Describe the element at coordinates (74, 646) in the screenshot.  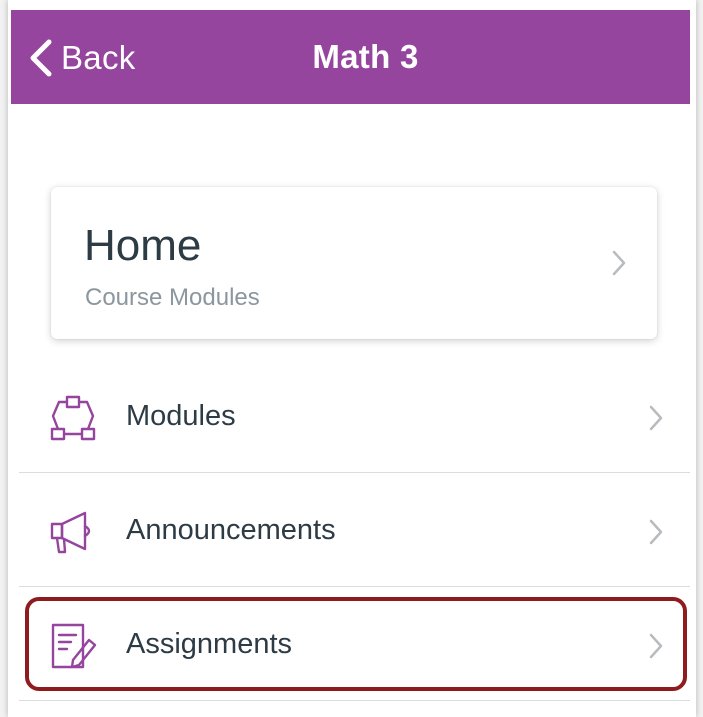
I see `assignment-icon` at that location.